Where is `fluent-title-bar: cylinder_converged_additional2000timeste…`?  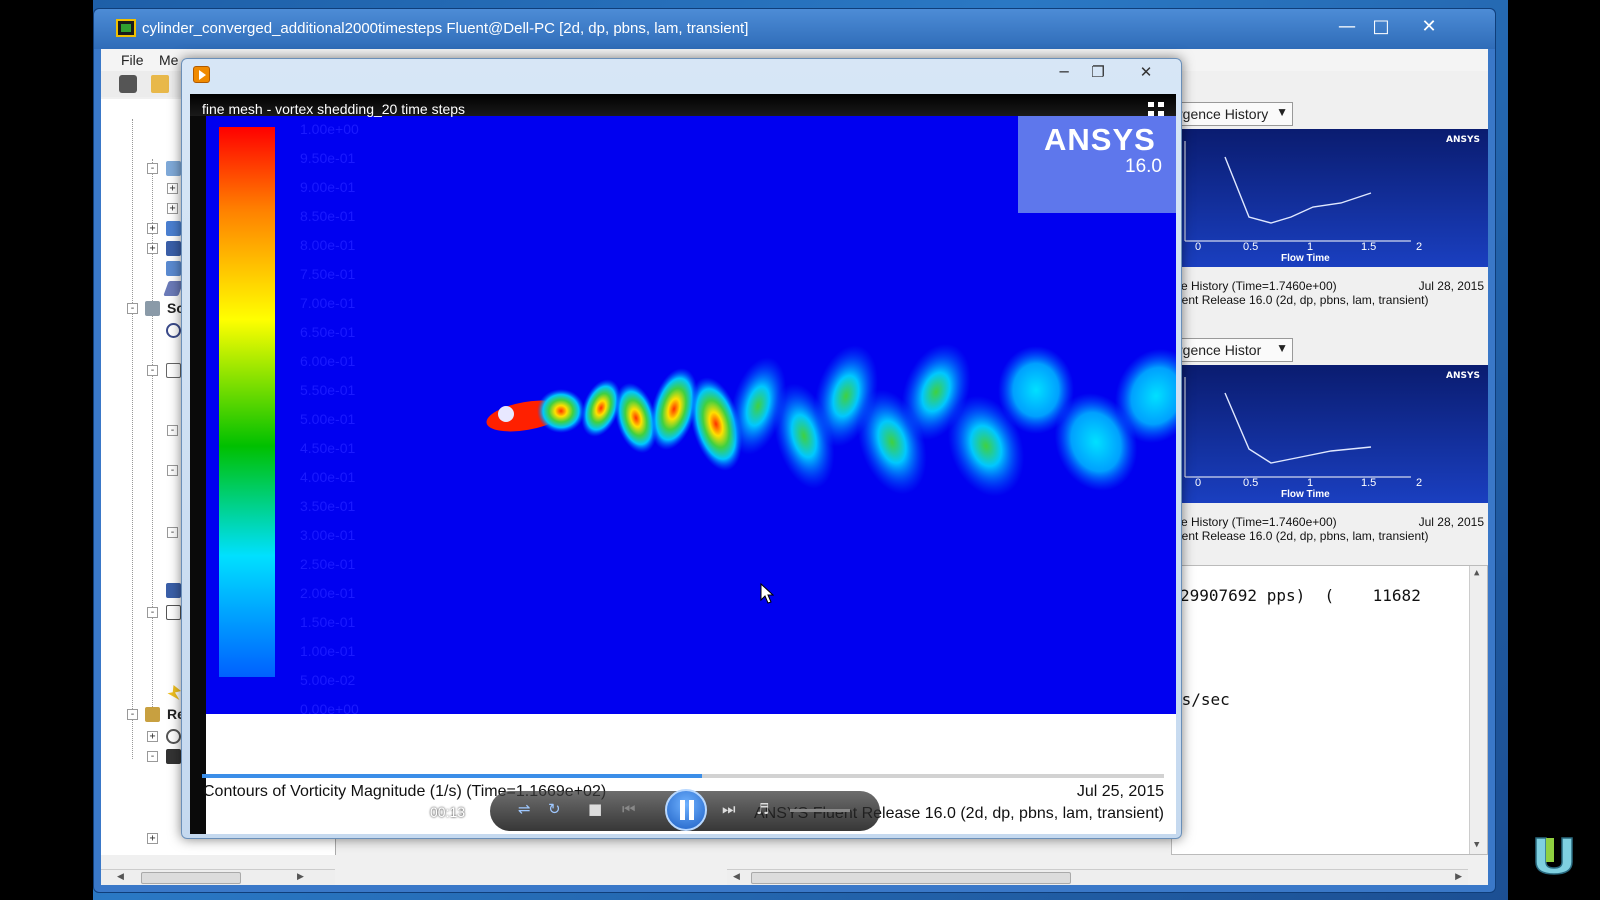
fluent-title-bar: cylinder_converged_additional2000timeste… is located at coordinates (794, 29).